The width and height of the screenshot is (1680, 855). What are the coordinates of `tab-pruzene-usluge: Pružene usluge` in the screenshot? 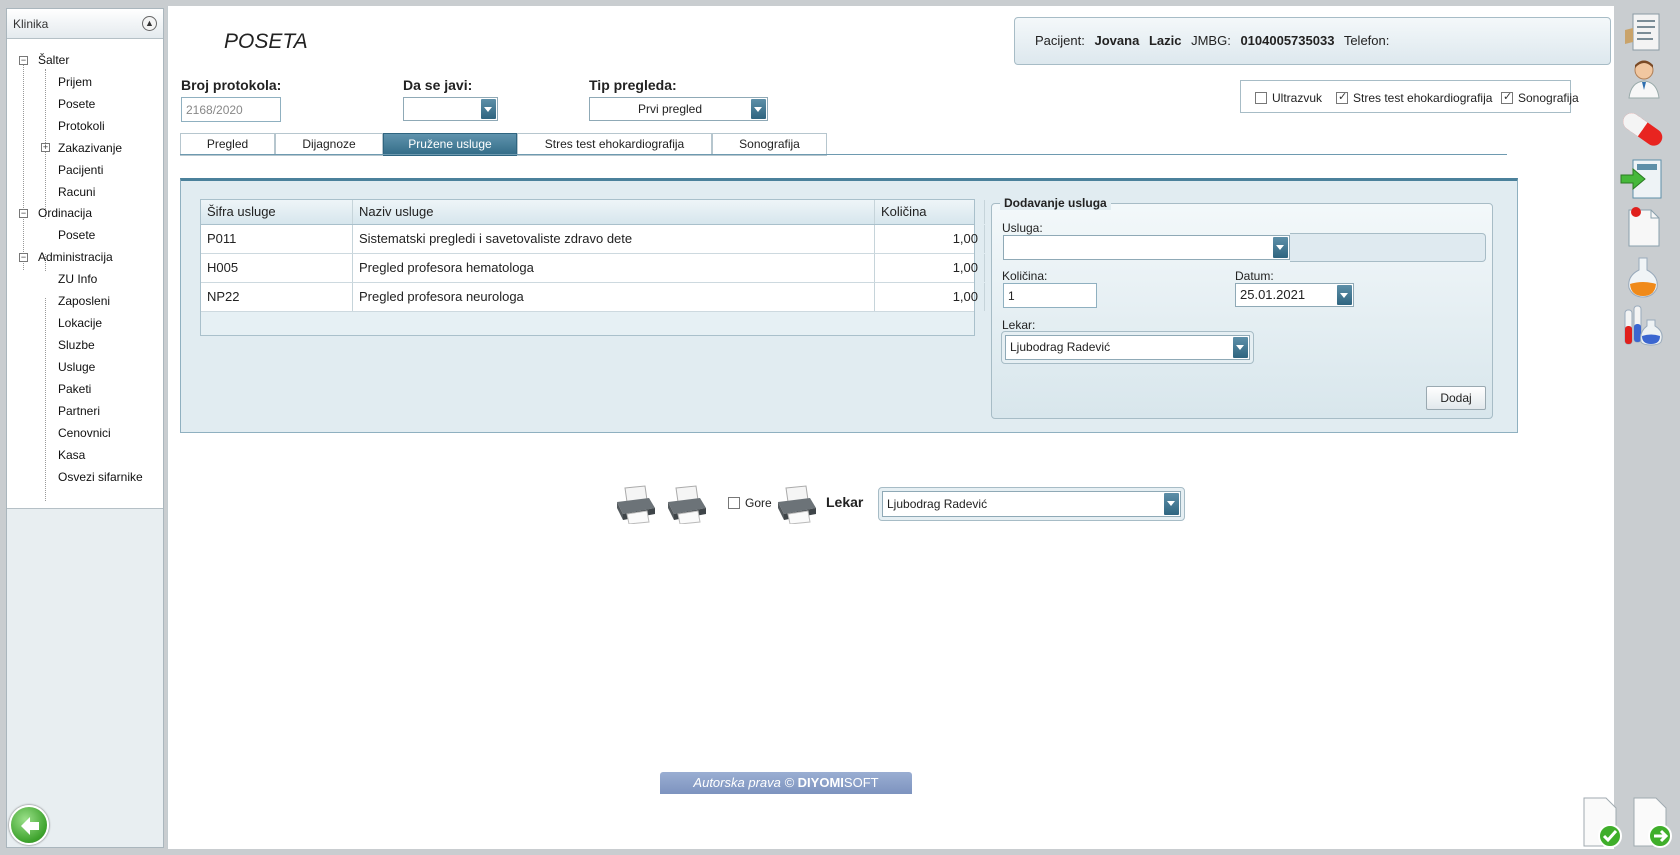 It's located at (450, 144).